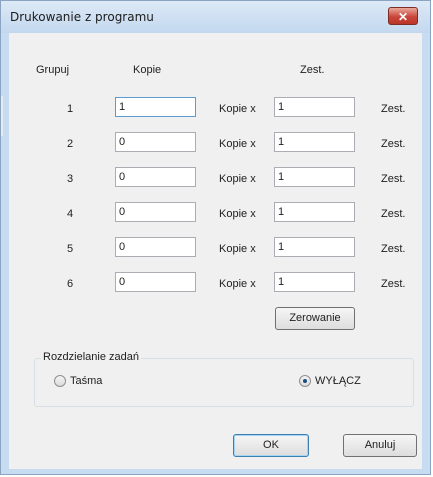 This screenshot has width=433, height=477. I want to click on close-icon: ✕, so click(403, 17).